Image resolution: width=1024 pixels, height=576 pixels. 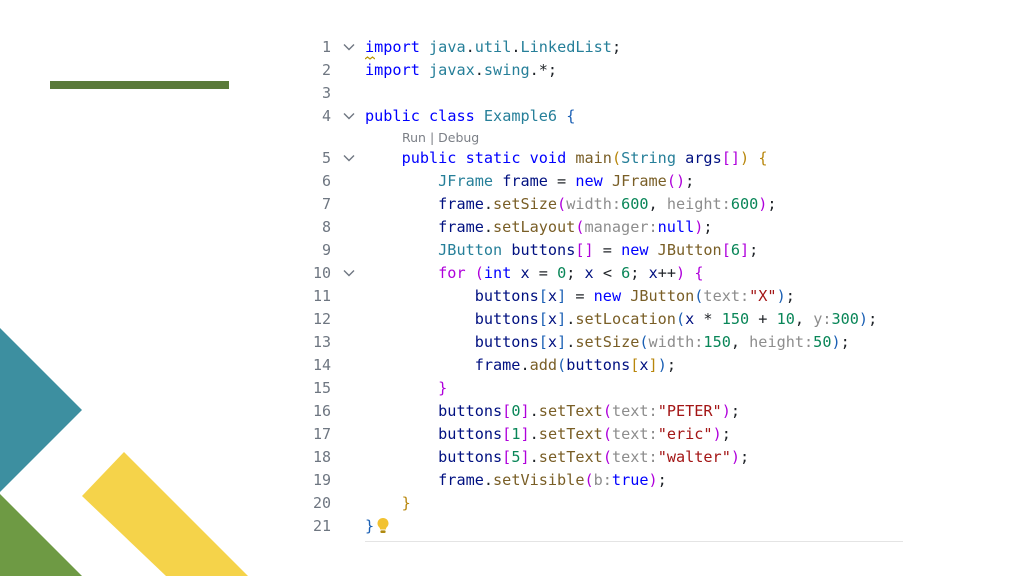 What do you see at coordinates (321, 480) in the screenshot?
I see `line-number: 19` at bounding box center [321, 480].